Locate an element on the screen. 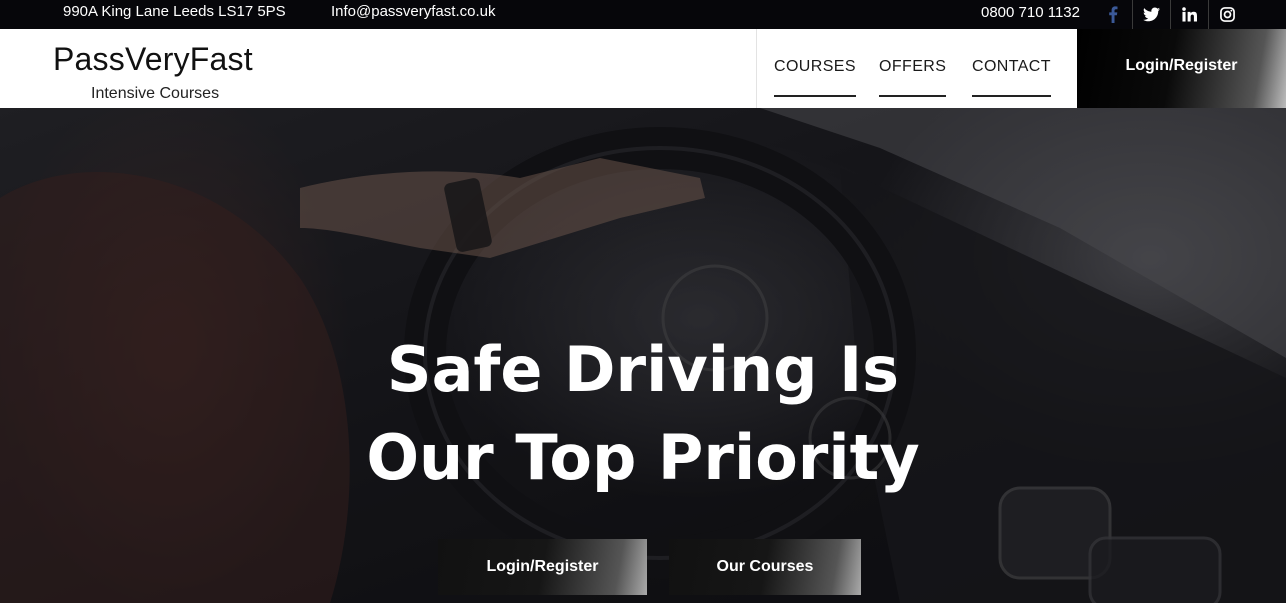 This screenshot has width=1286, height=603. facebook-icon is located at coordinates (1113, 14).